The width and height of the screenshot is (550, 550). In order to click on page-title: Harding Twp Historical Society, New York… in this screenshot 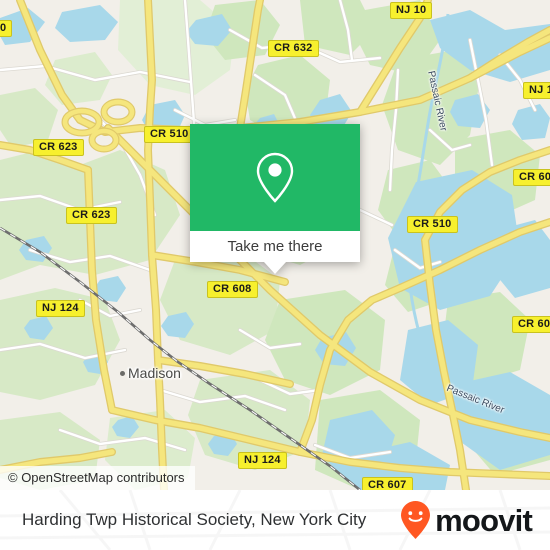, I will do `click(194, 519)`.